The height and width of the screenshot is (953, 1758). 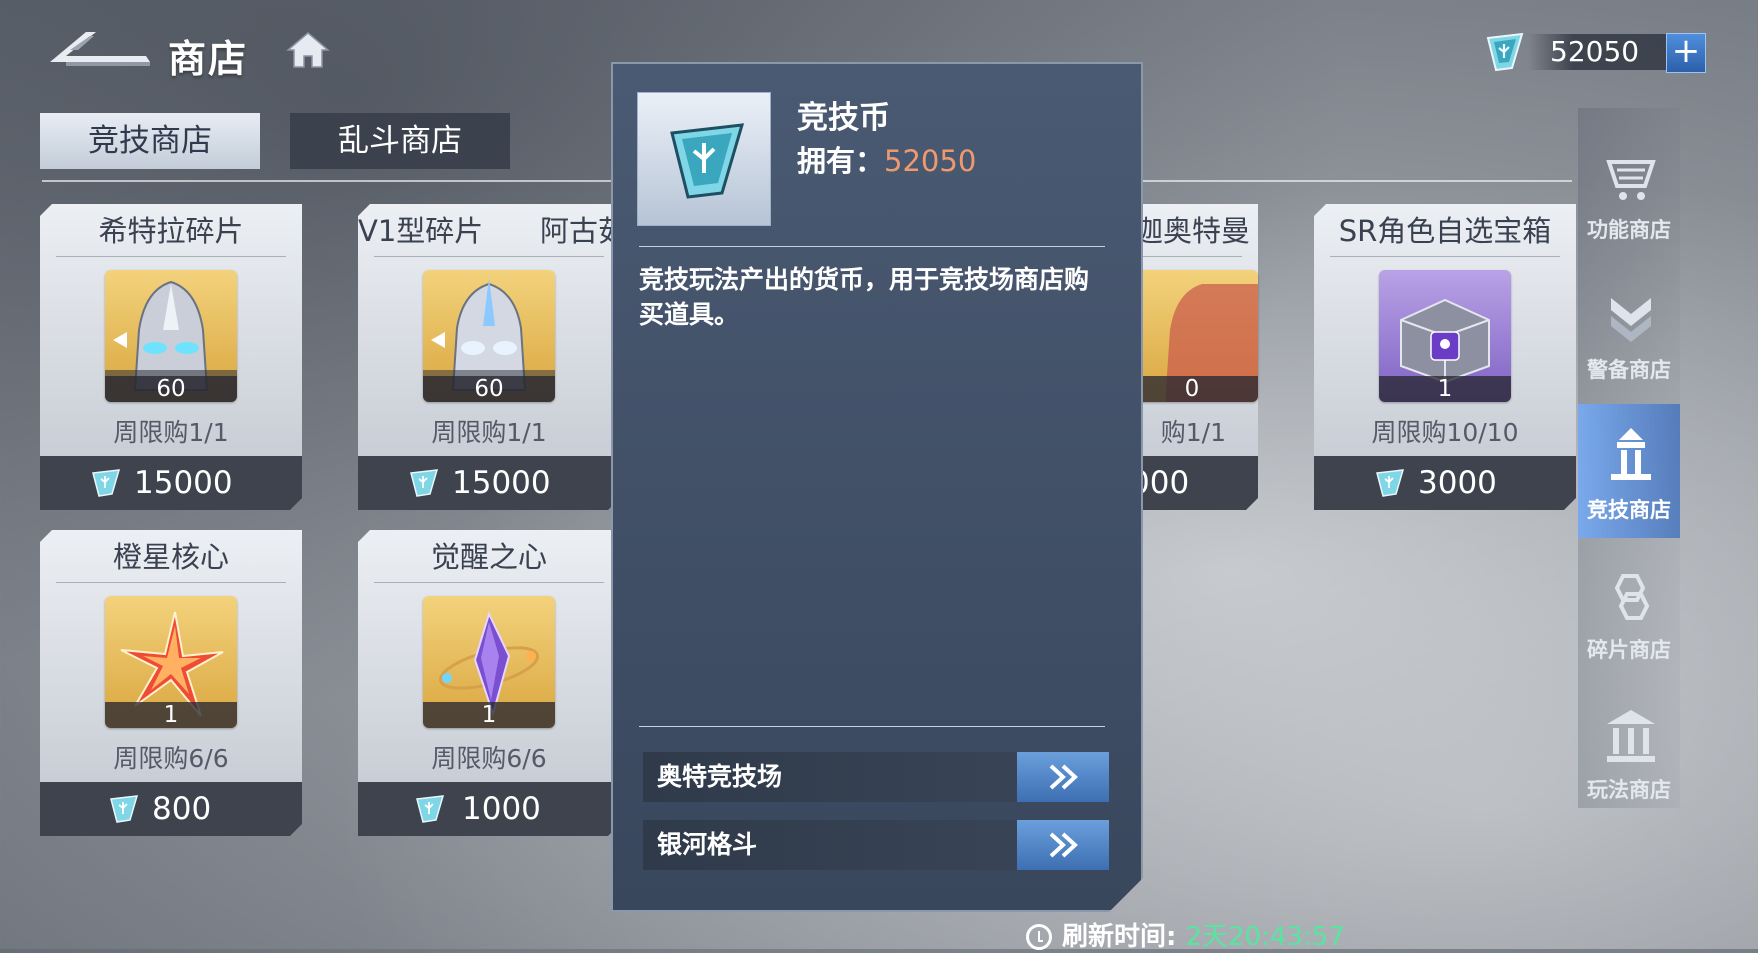 I want to click on source-label: 银河格斗, so click(x=707, y=844).